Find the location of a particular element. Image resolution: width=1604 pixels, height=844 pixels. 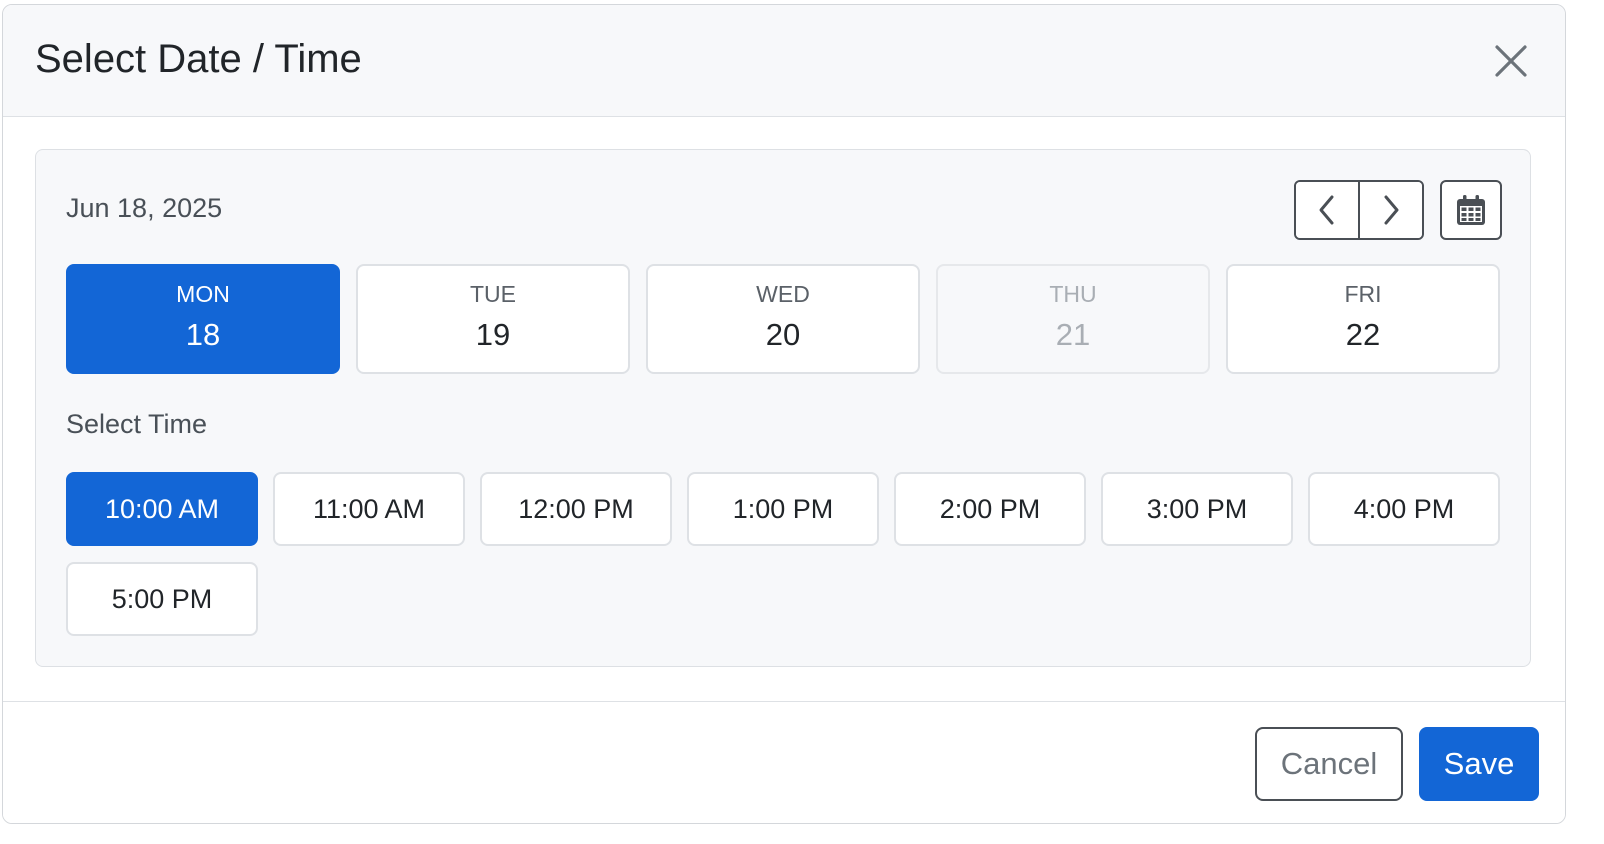

calendar-button is located at coordinates (1471, 210).